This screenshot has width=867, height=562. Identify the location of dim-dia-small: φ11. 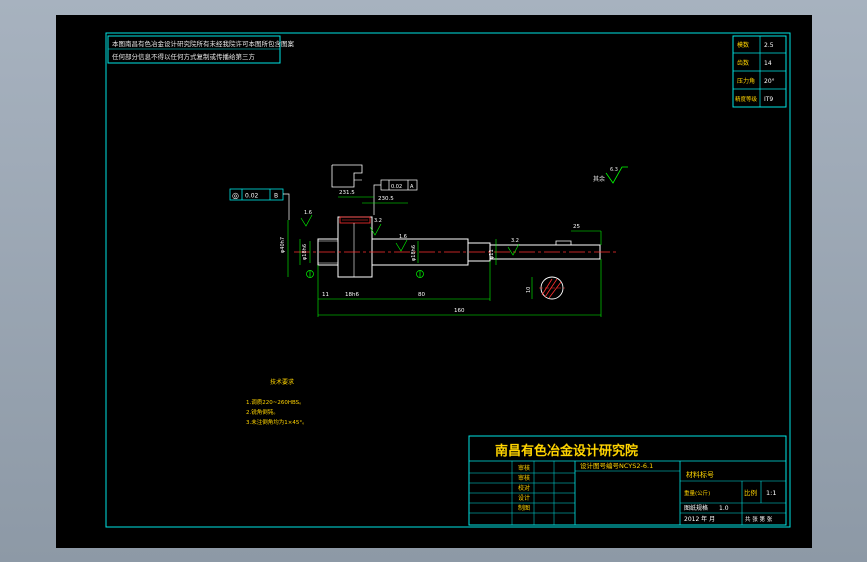
(492, 254).